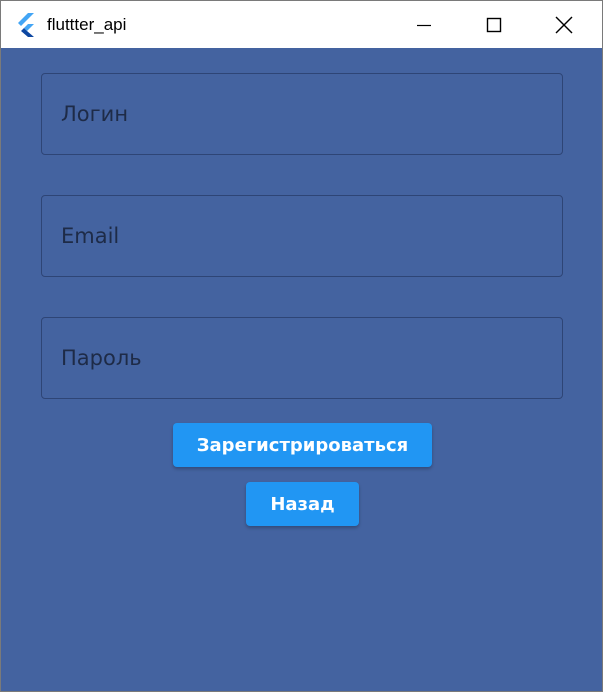  I want to click on maximize-icon, so click(494, 24).